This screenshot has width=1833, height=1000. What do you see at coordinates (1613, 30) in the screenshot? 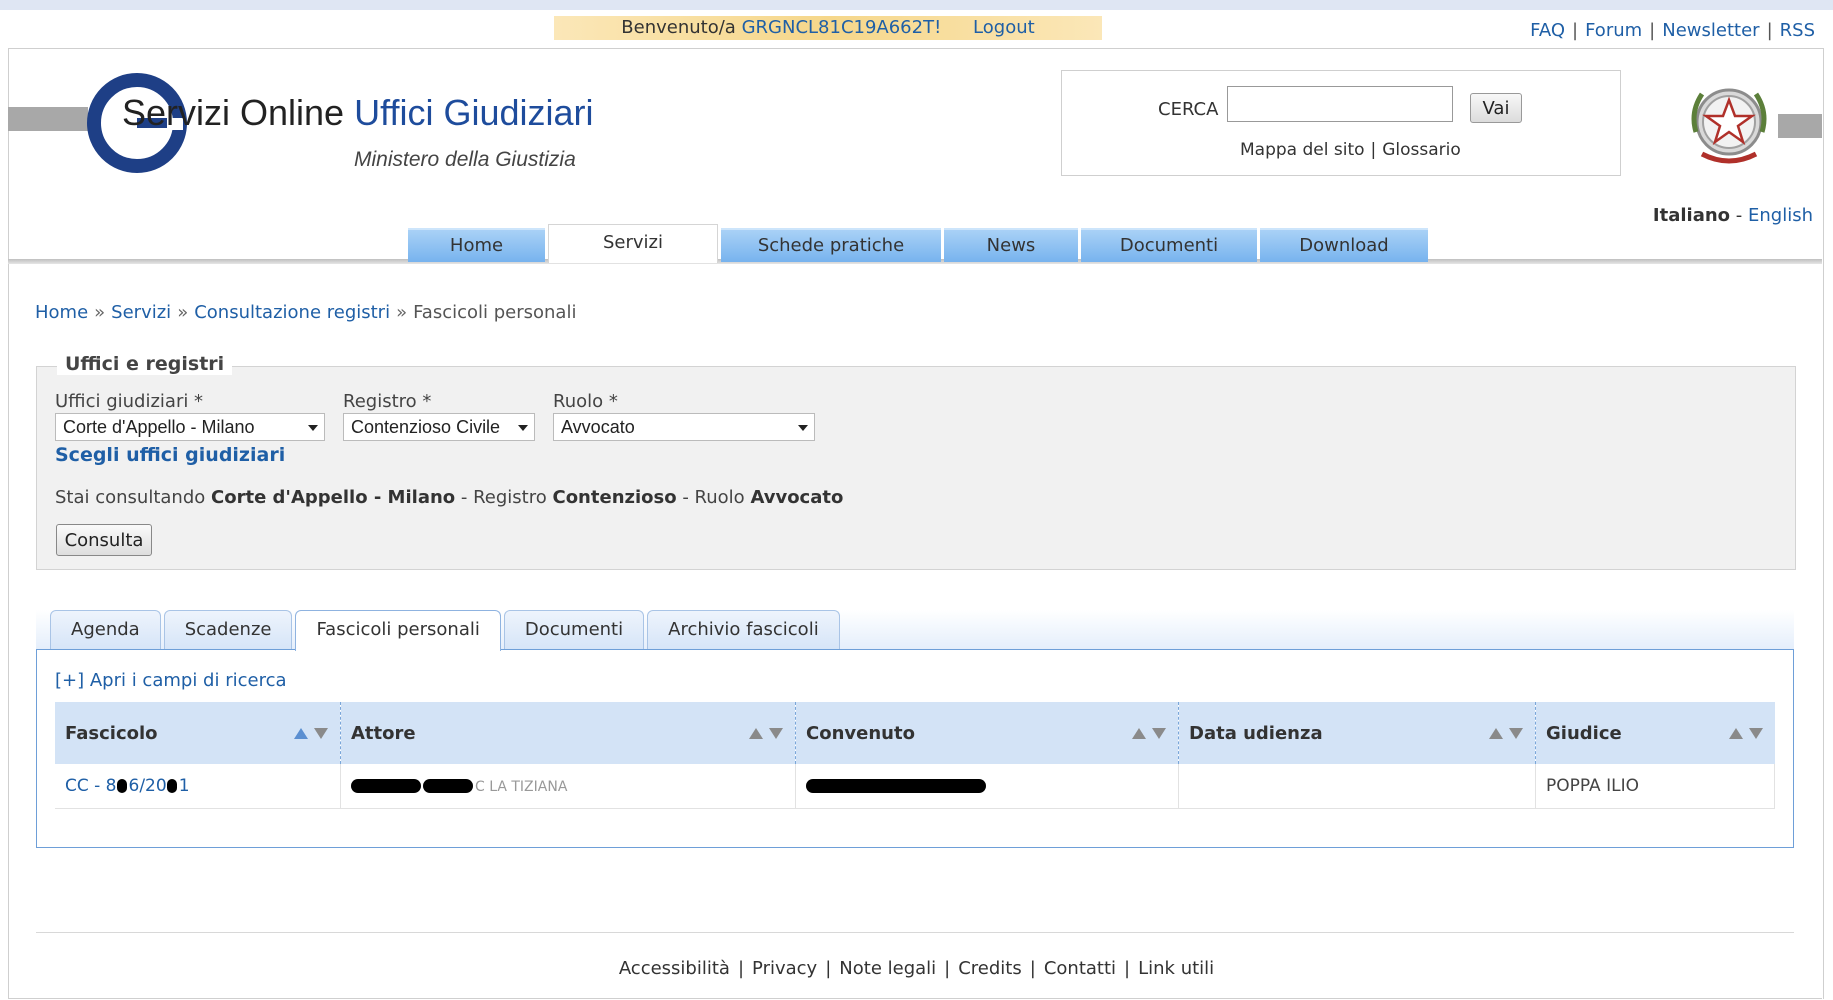
I see `forum-link: Forum` at bounding box center [1613, 30].